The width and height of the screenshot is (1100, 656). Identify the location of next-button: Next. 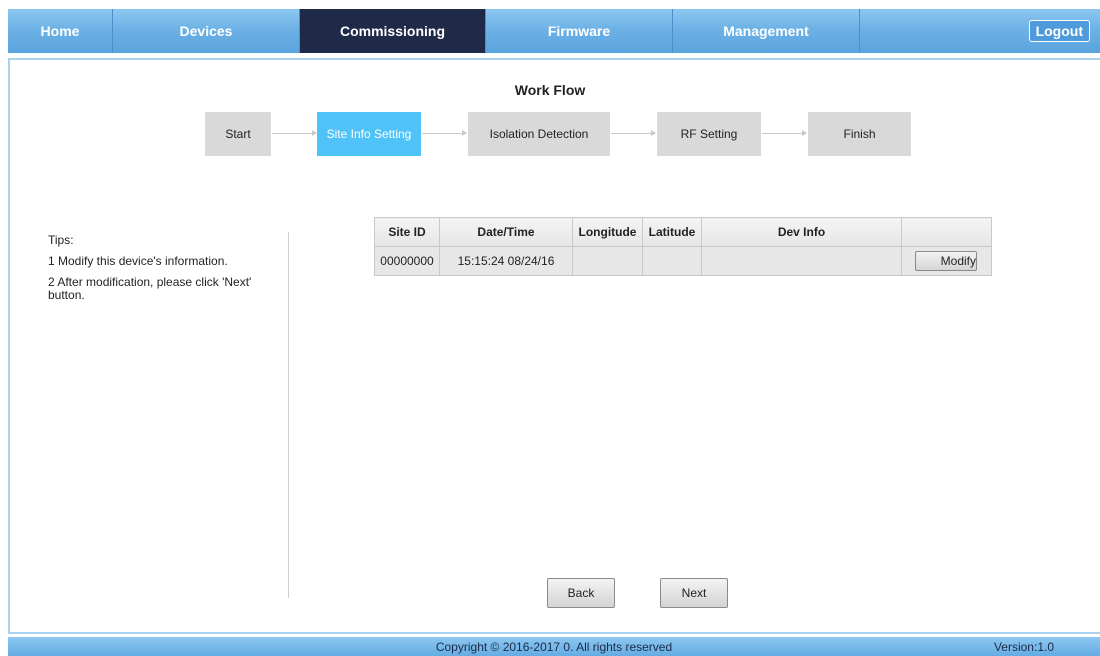
(694, 593).